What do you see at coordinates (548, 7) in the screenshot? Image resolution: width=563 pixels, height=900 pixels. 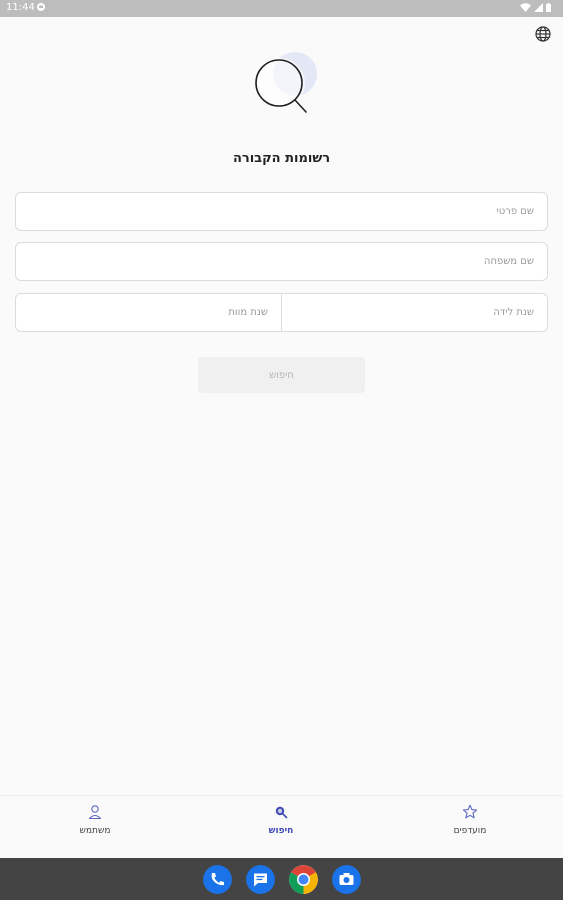 I see `battery-icon` at bounding box center [548, 7].